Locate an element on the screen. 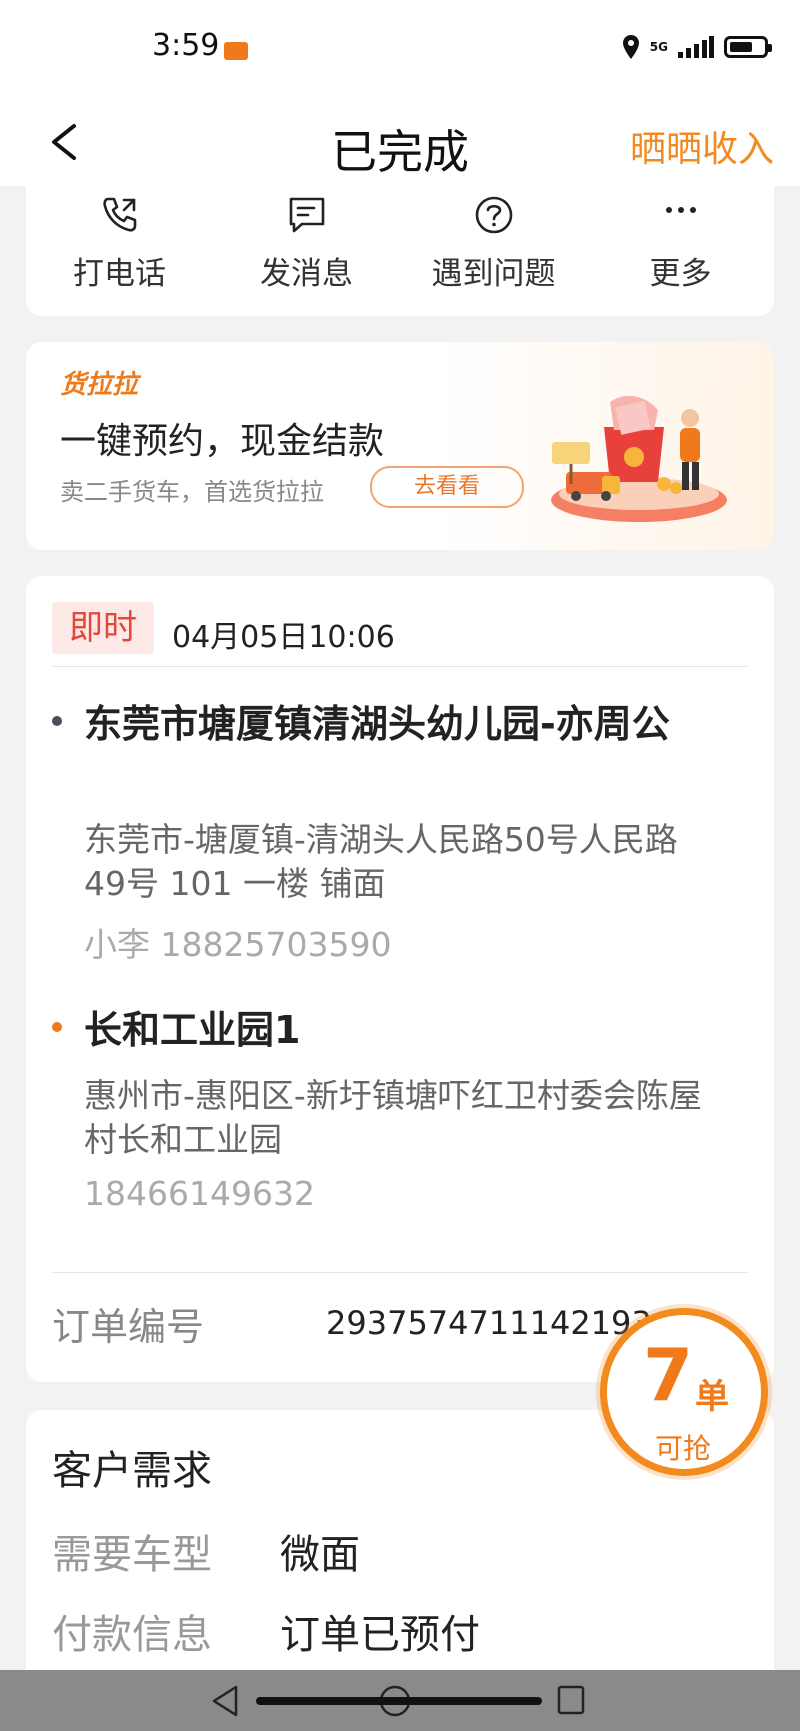 The width and height of the screenshot is (800, 1731). nav-back-icon is located at coordinates (225, 1701).